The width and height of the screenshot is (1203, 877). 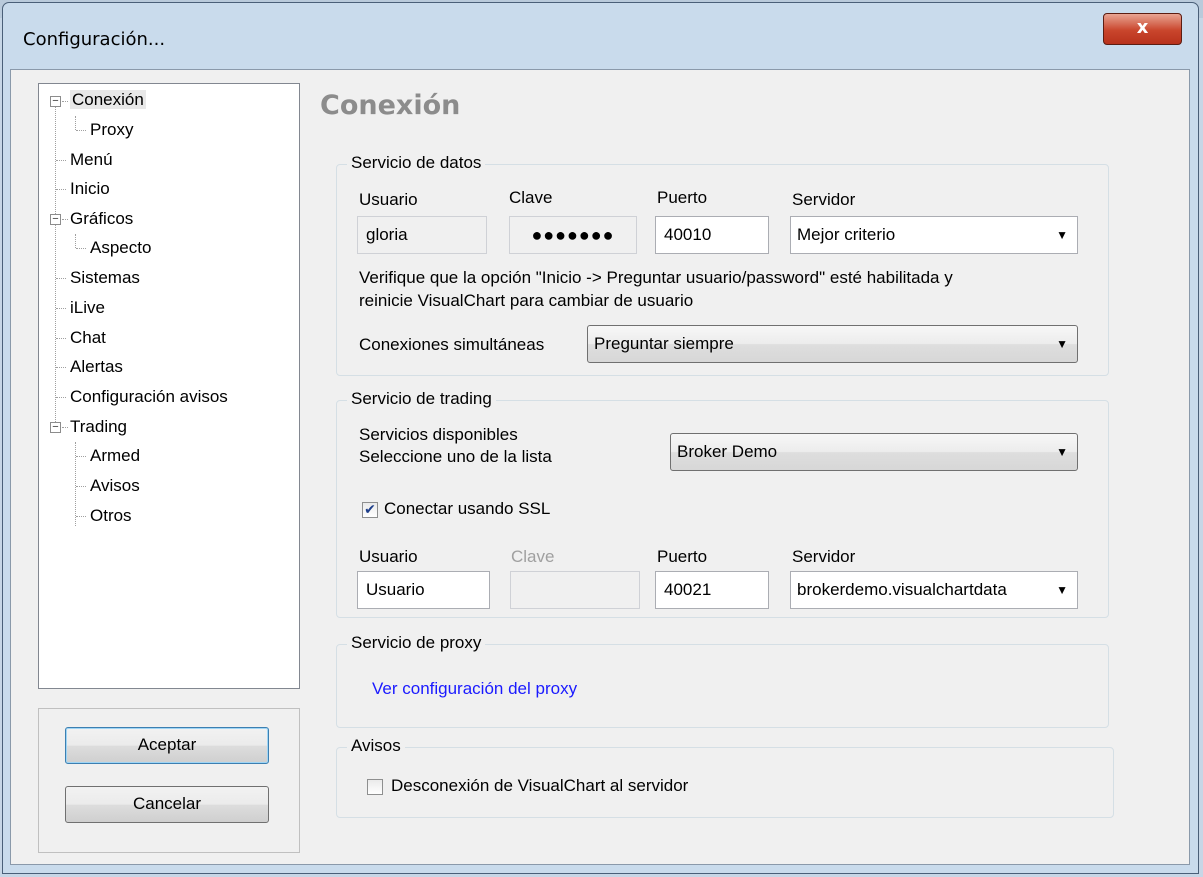 What do you see at coordinates (375, 787) in the screenshot?
I see `disconnect-alert-checkbox` at bounding box center [375, 787].